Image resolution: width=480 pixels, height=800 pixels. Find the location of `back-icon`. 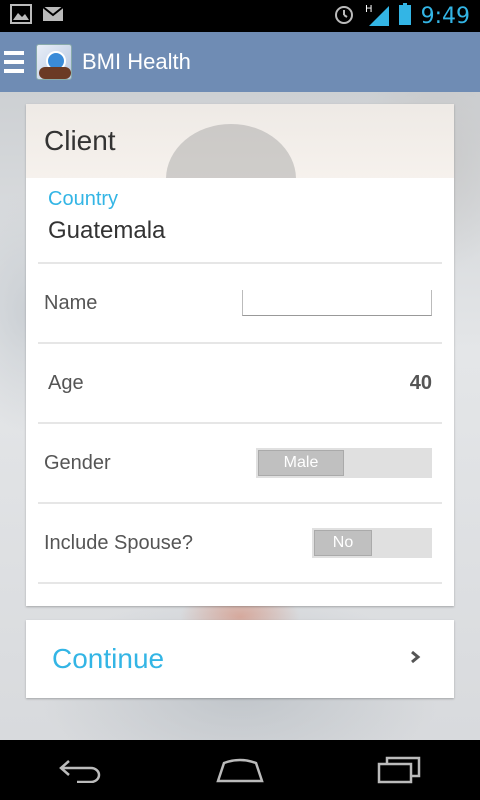

back-icon is located at coordinates (80, 770).